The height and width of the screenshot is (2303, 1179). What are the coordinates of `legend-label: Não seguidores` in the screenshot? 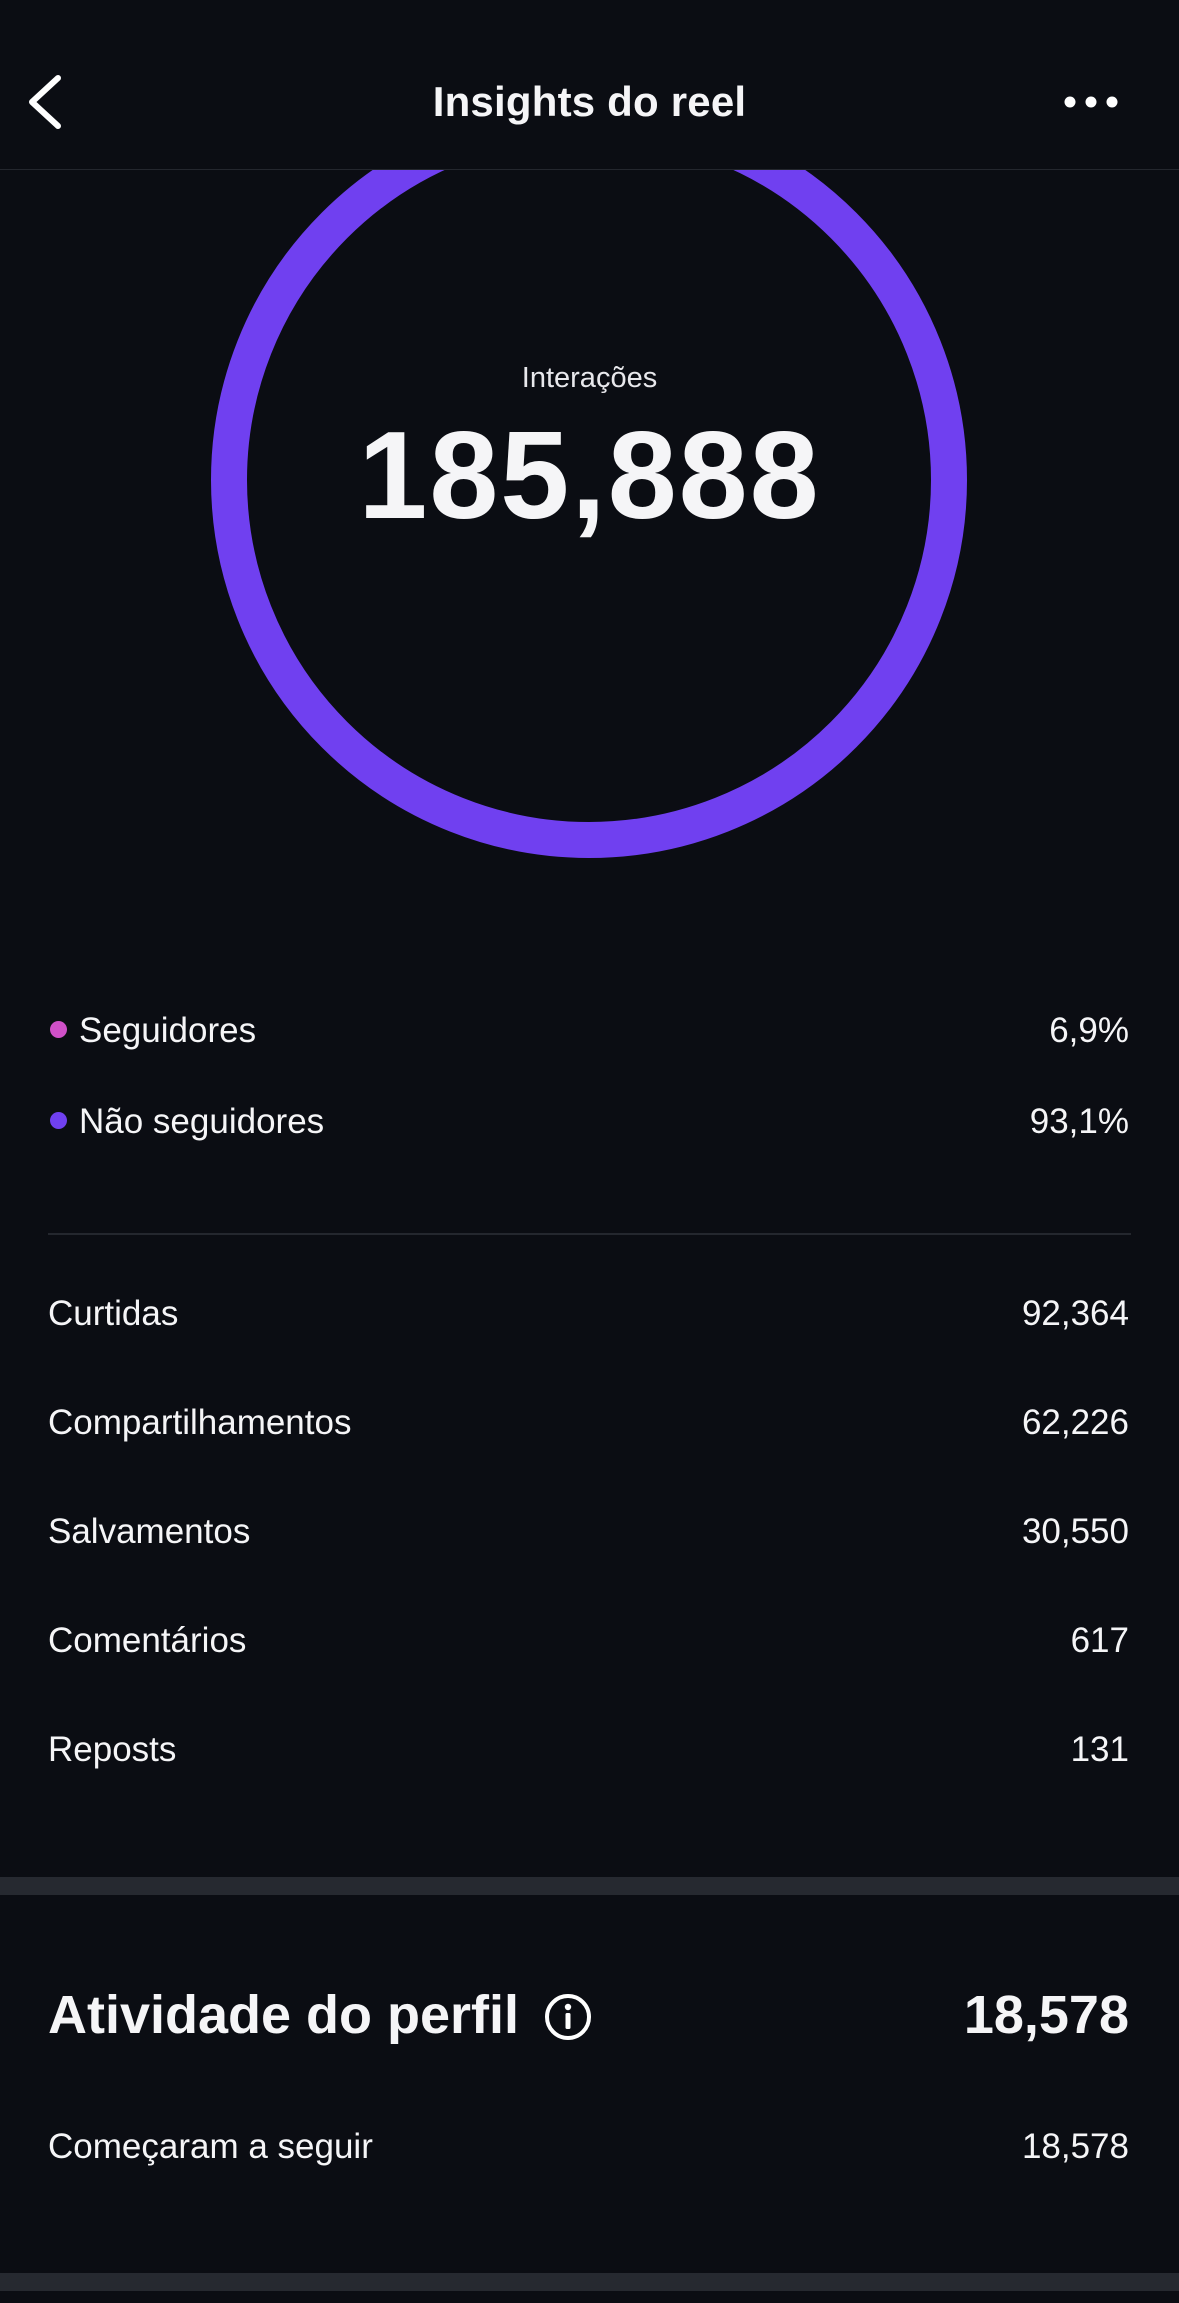 It's located at (202, 1121).